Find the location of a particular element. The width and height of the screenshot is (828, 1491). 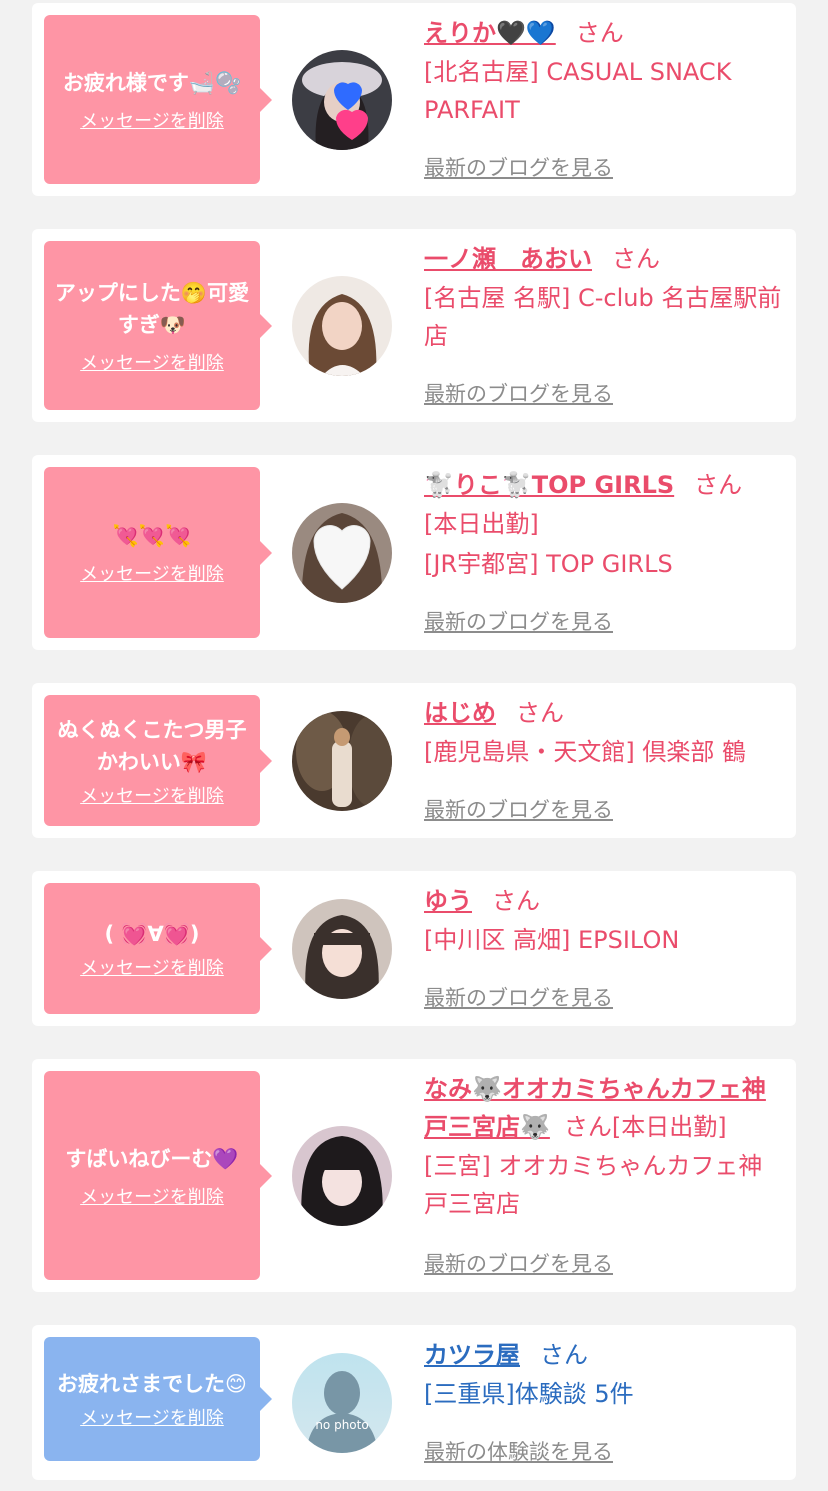

shop-info: [JR宇都宮] TOP GIRLS is located at coordinates (548, 564).